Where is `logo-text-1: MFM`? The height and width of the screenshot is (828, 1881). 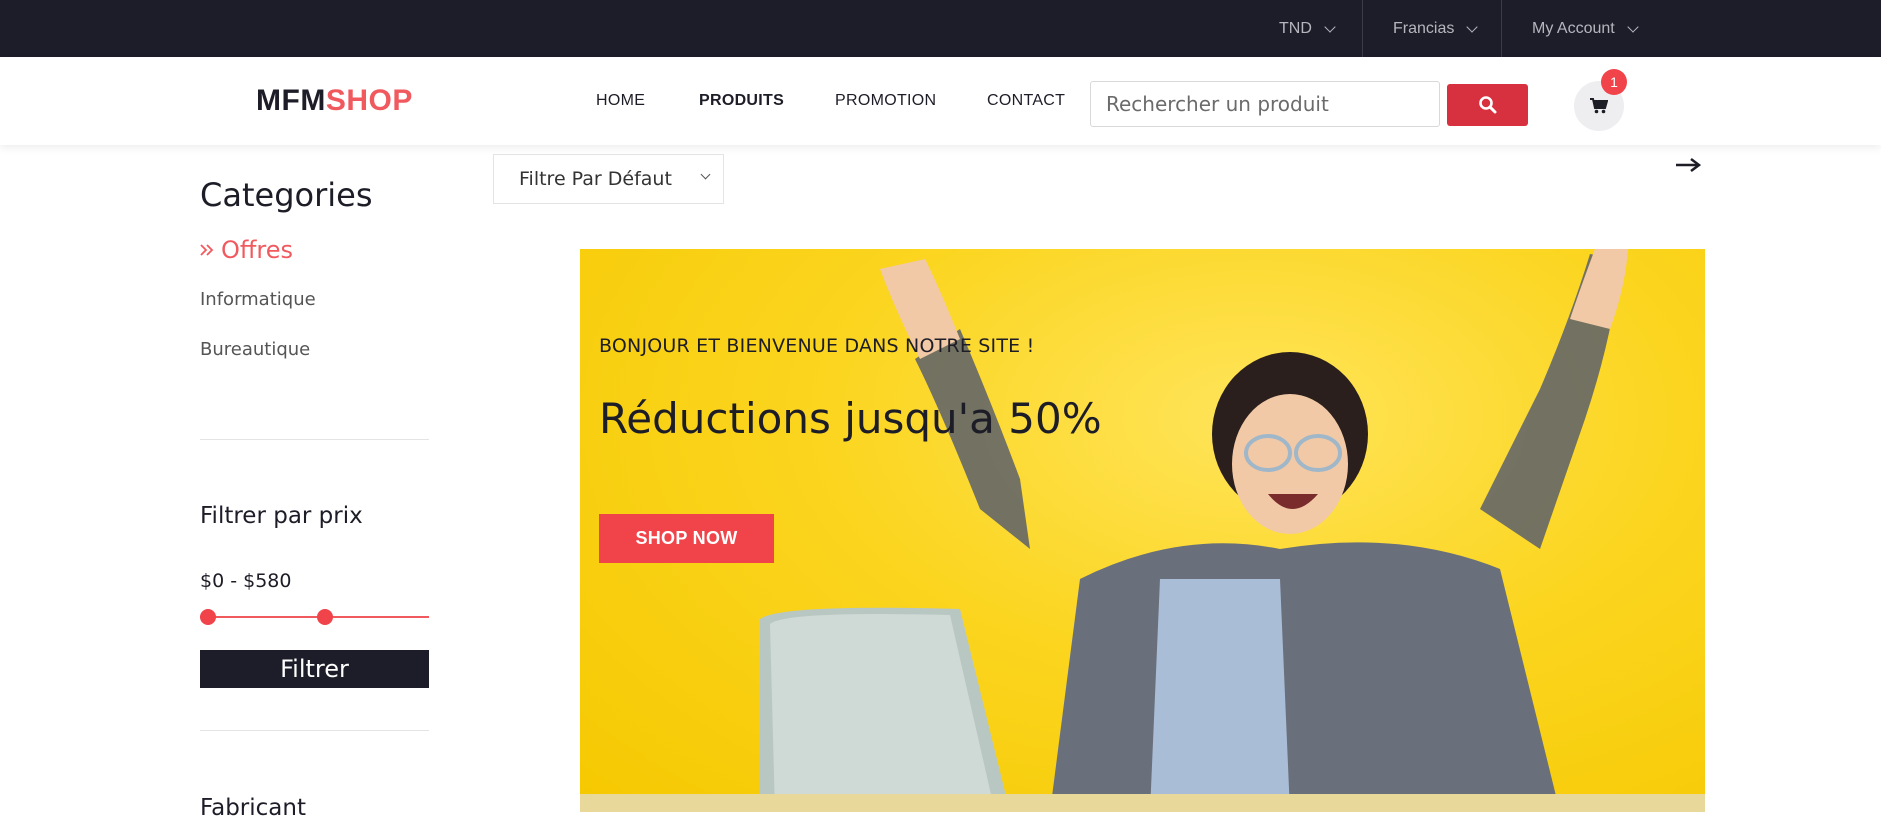
logo-text-1: MFM is located at coordinates (291, 100).